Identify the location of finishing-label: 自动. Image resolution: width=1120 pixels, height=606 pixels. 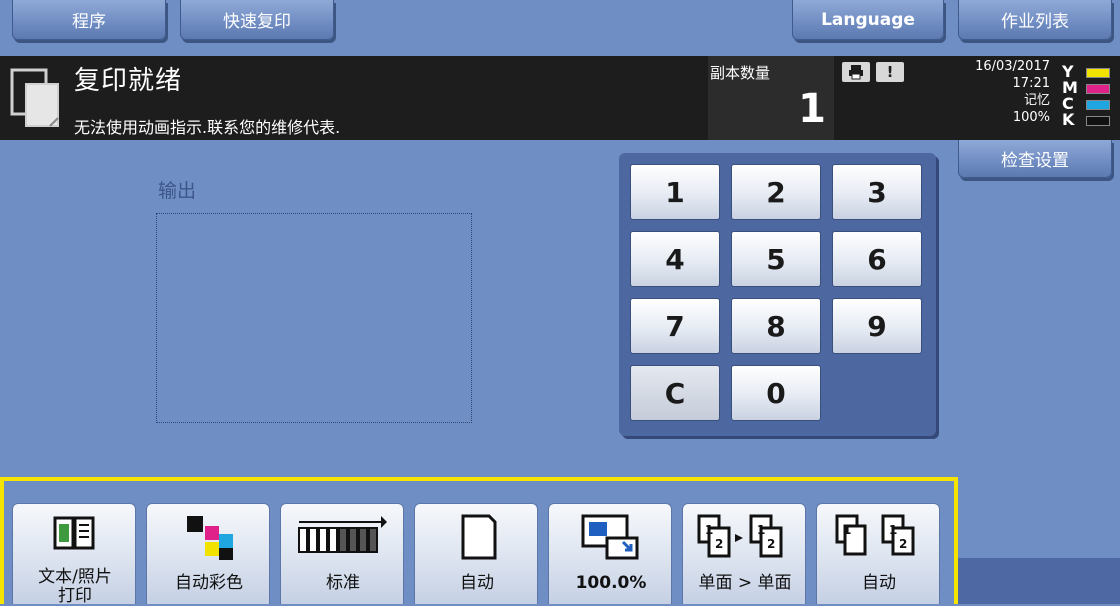
(879, 583).